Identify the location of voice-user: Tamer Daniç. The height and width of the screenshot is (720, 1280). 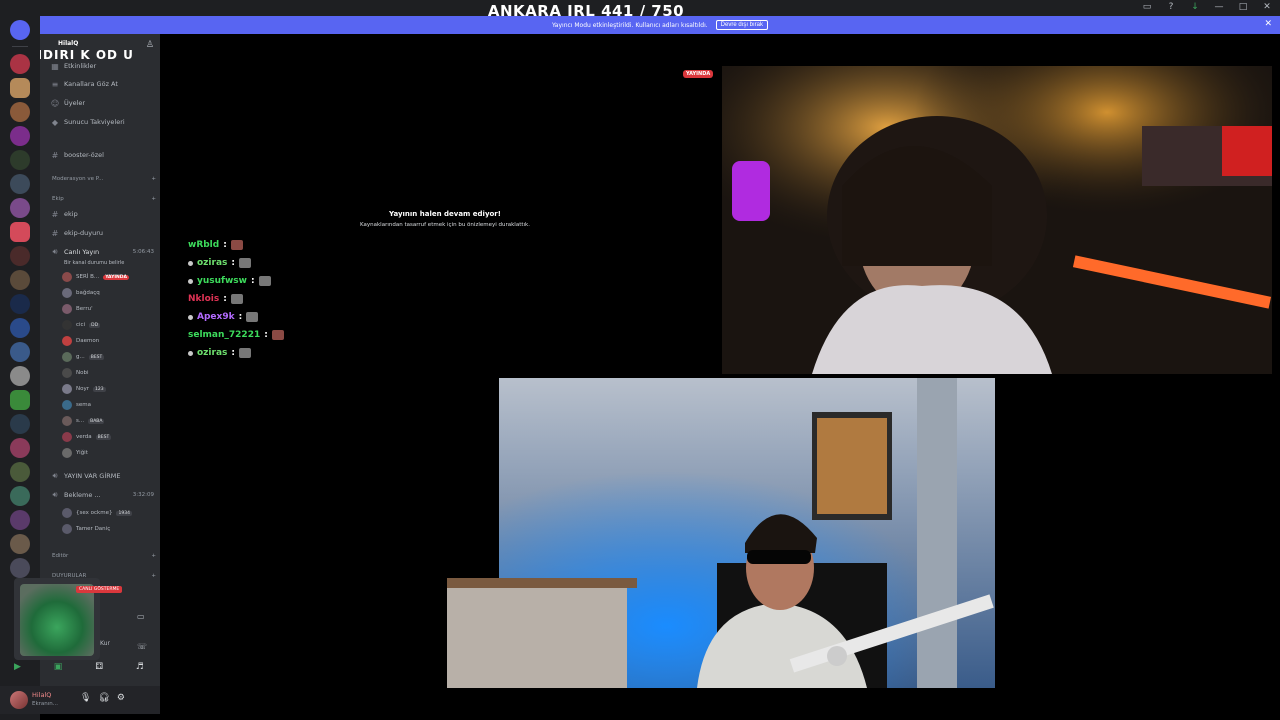
(109, 529).